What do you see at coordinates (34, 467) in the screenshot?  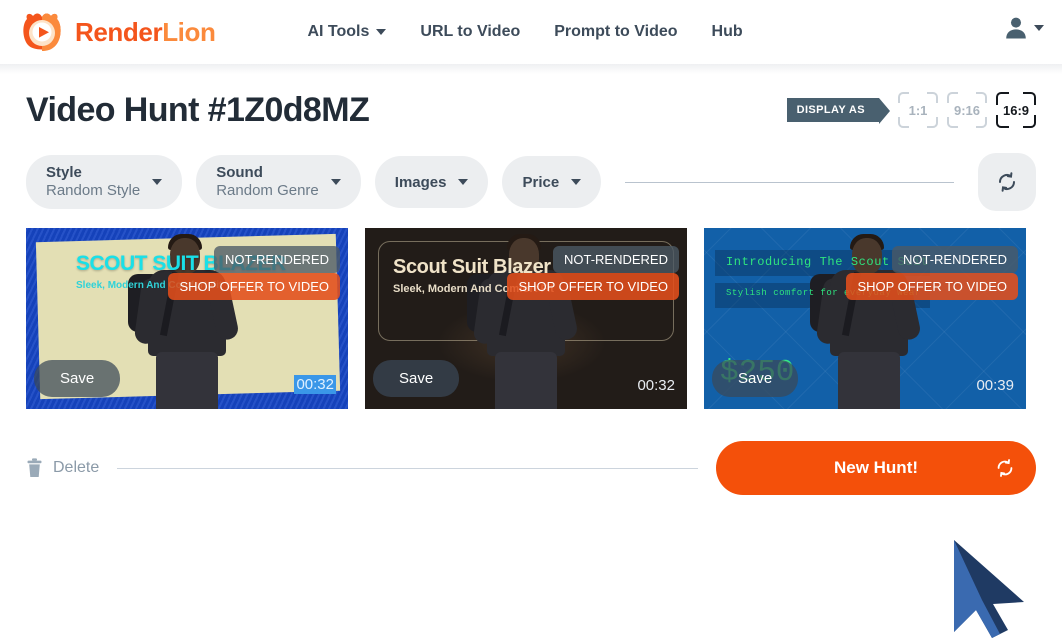 I see `trash-icon` at bounding box center [34, 467].